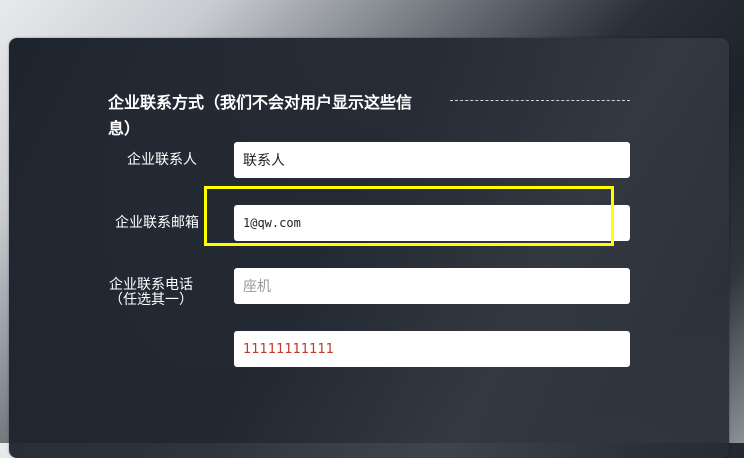 This screenshot has width=744, height=458. Describe the element at coordinates (162, 160) in the screenshot. I see `contact-person-label: 企业联系人` at that location.